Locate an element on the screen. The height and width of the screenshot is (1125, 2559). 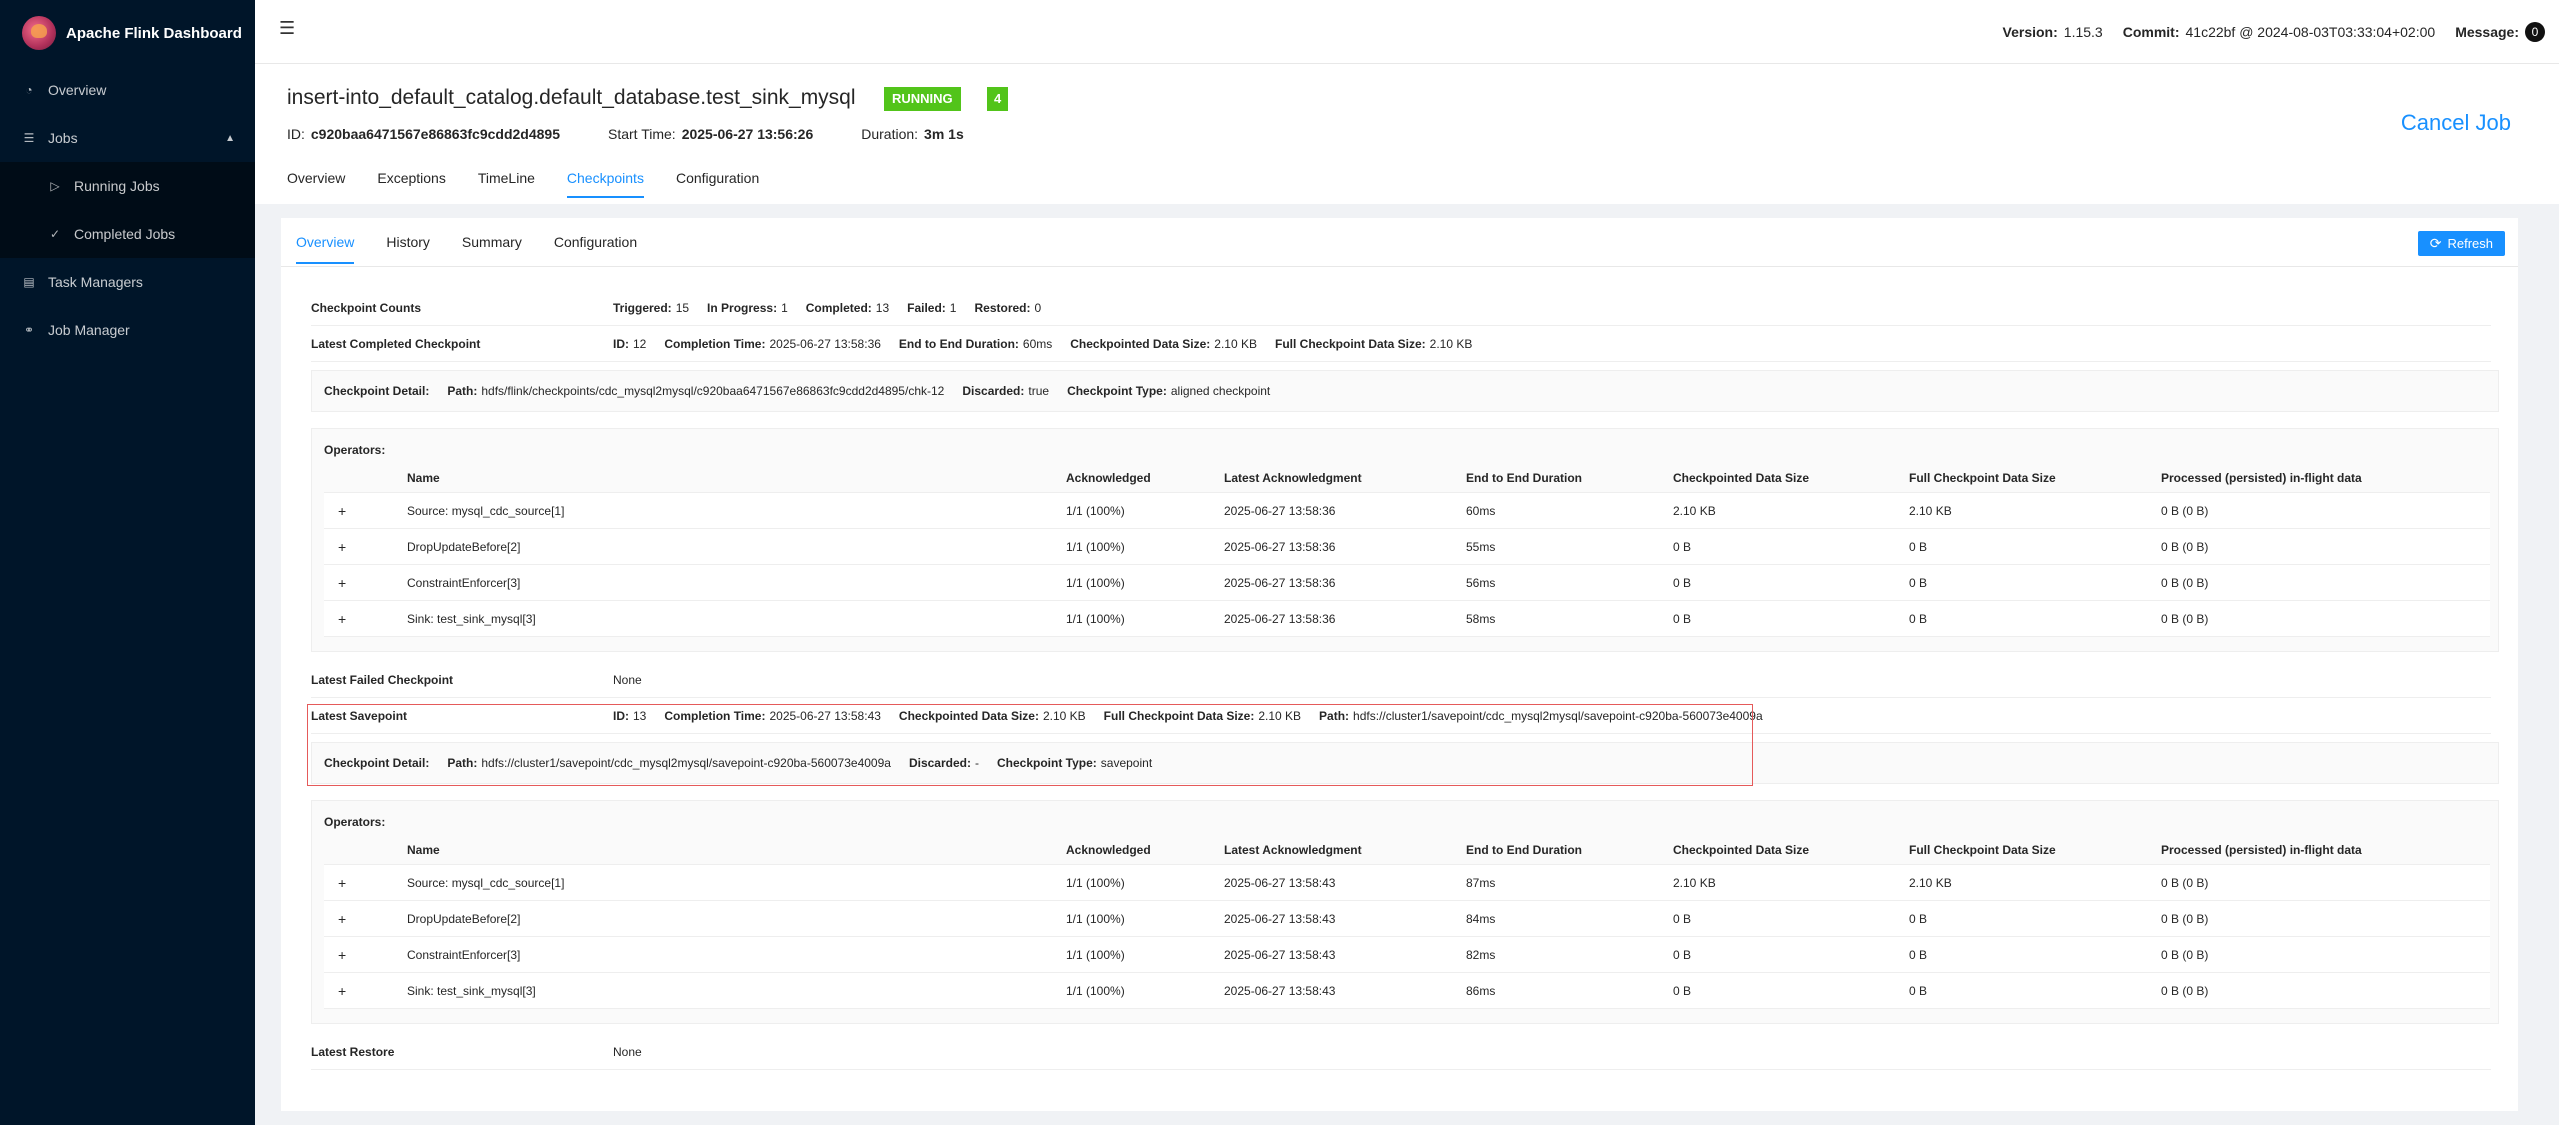
restored-count: Restored: 0 is located at coordinates (1008, 307).